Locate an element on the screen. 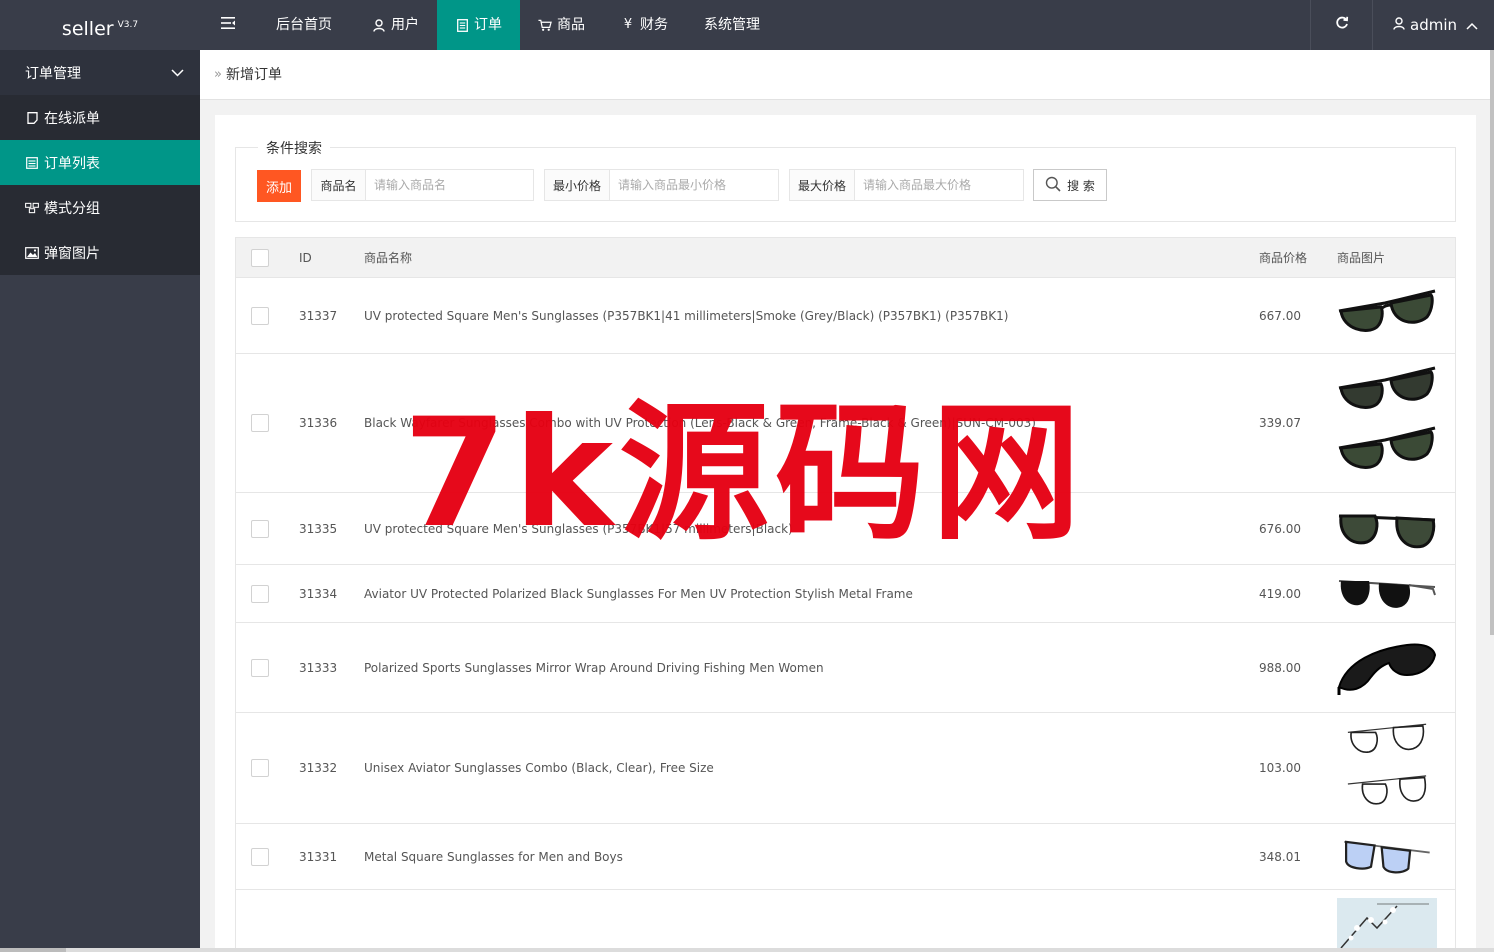  row-id: 31332 is located at coordinates (318, 768).